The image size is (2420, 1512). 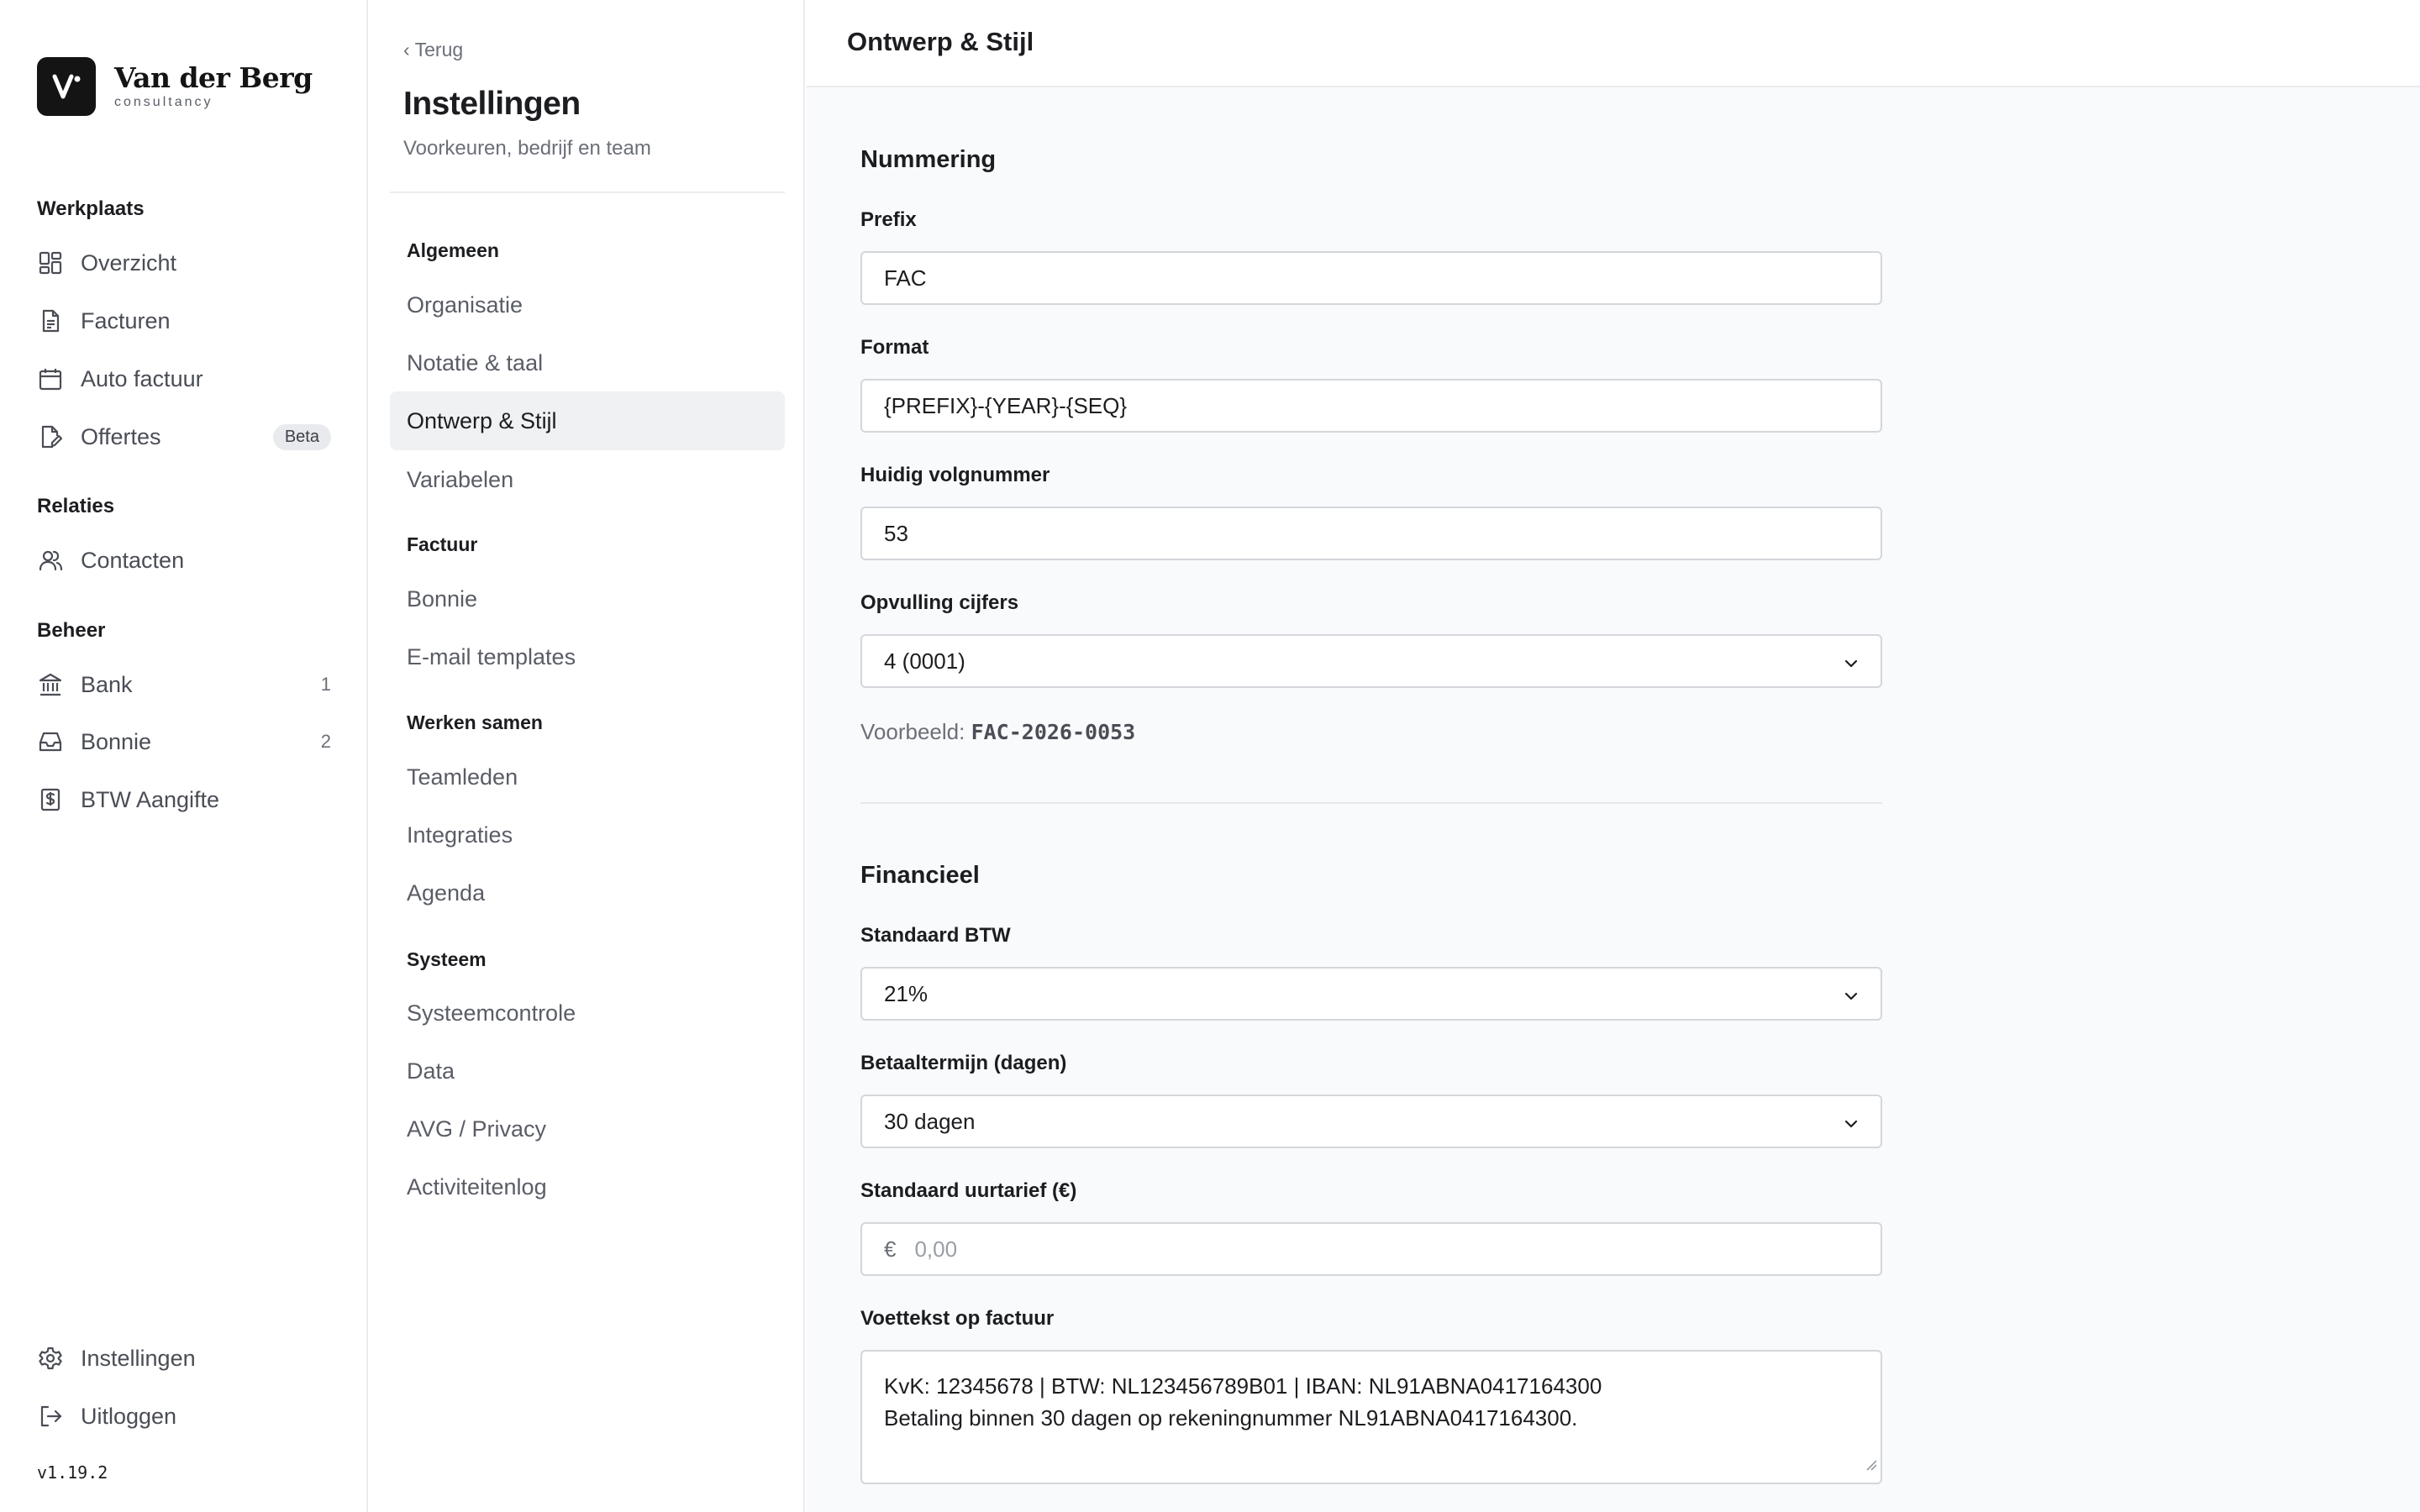 What do you see at coordinates (587, 420) in the screenshot?
I see `settings-item-design: Ontwerp & Stijl` at bounding box center [587, 420].